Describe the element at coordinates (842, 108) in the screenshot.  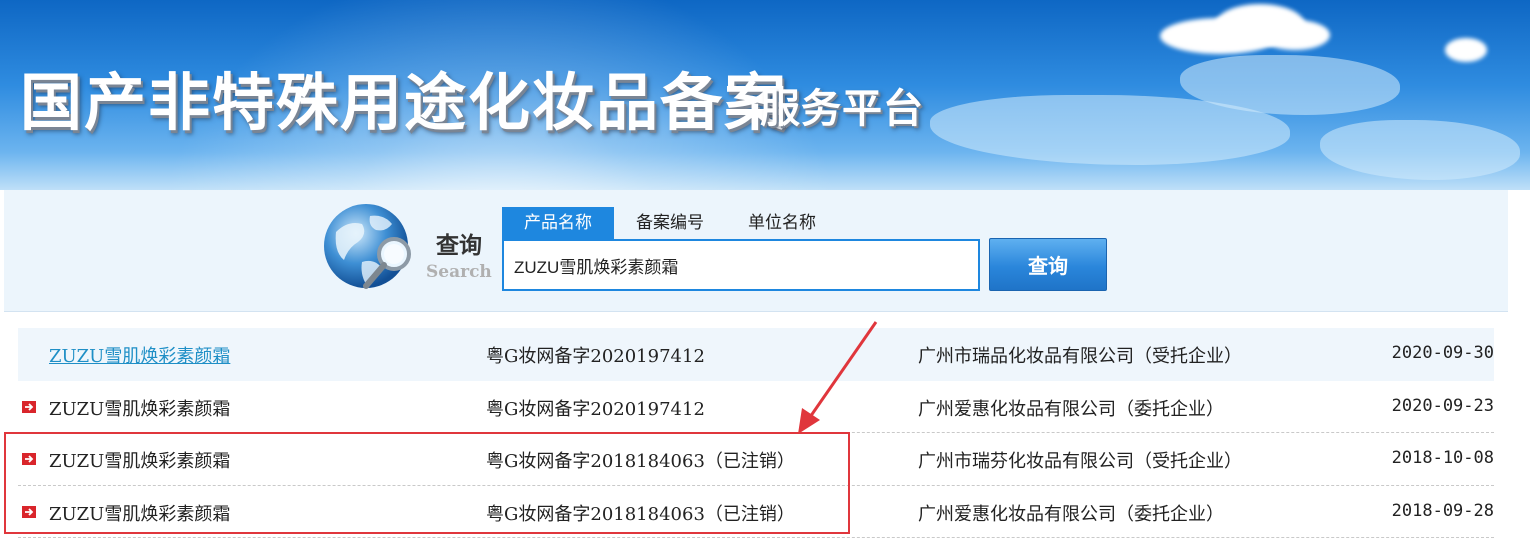
I see `banner-subtitle: 服务平台` at that location.